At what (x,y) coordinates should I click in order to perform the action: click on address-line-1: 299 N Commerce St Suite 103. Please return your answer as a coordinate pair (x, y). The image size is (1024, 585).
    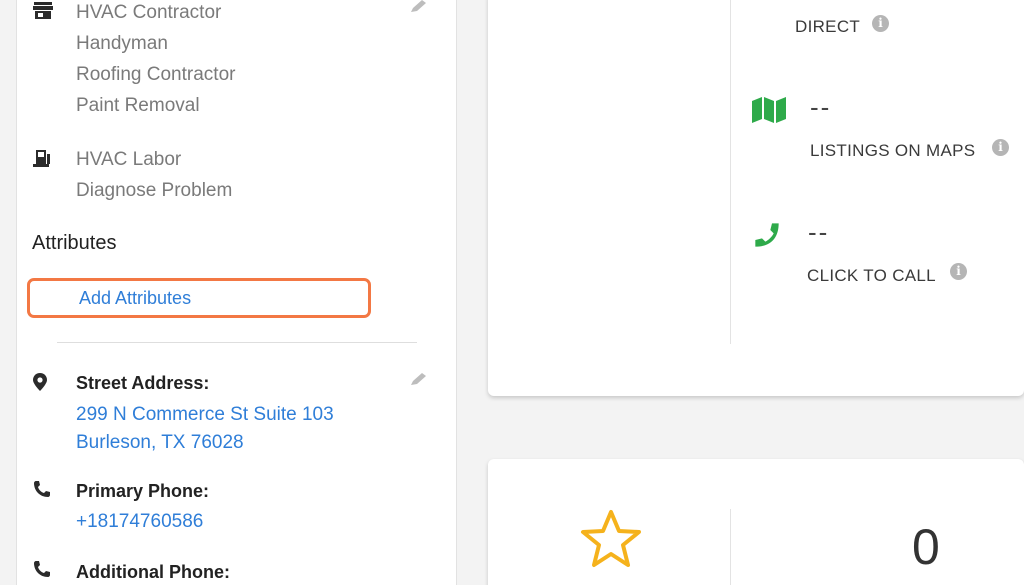
    Looking at the image, I should click on (205, 415).